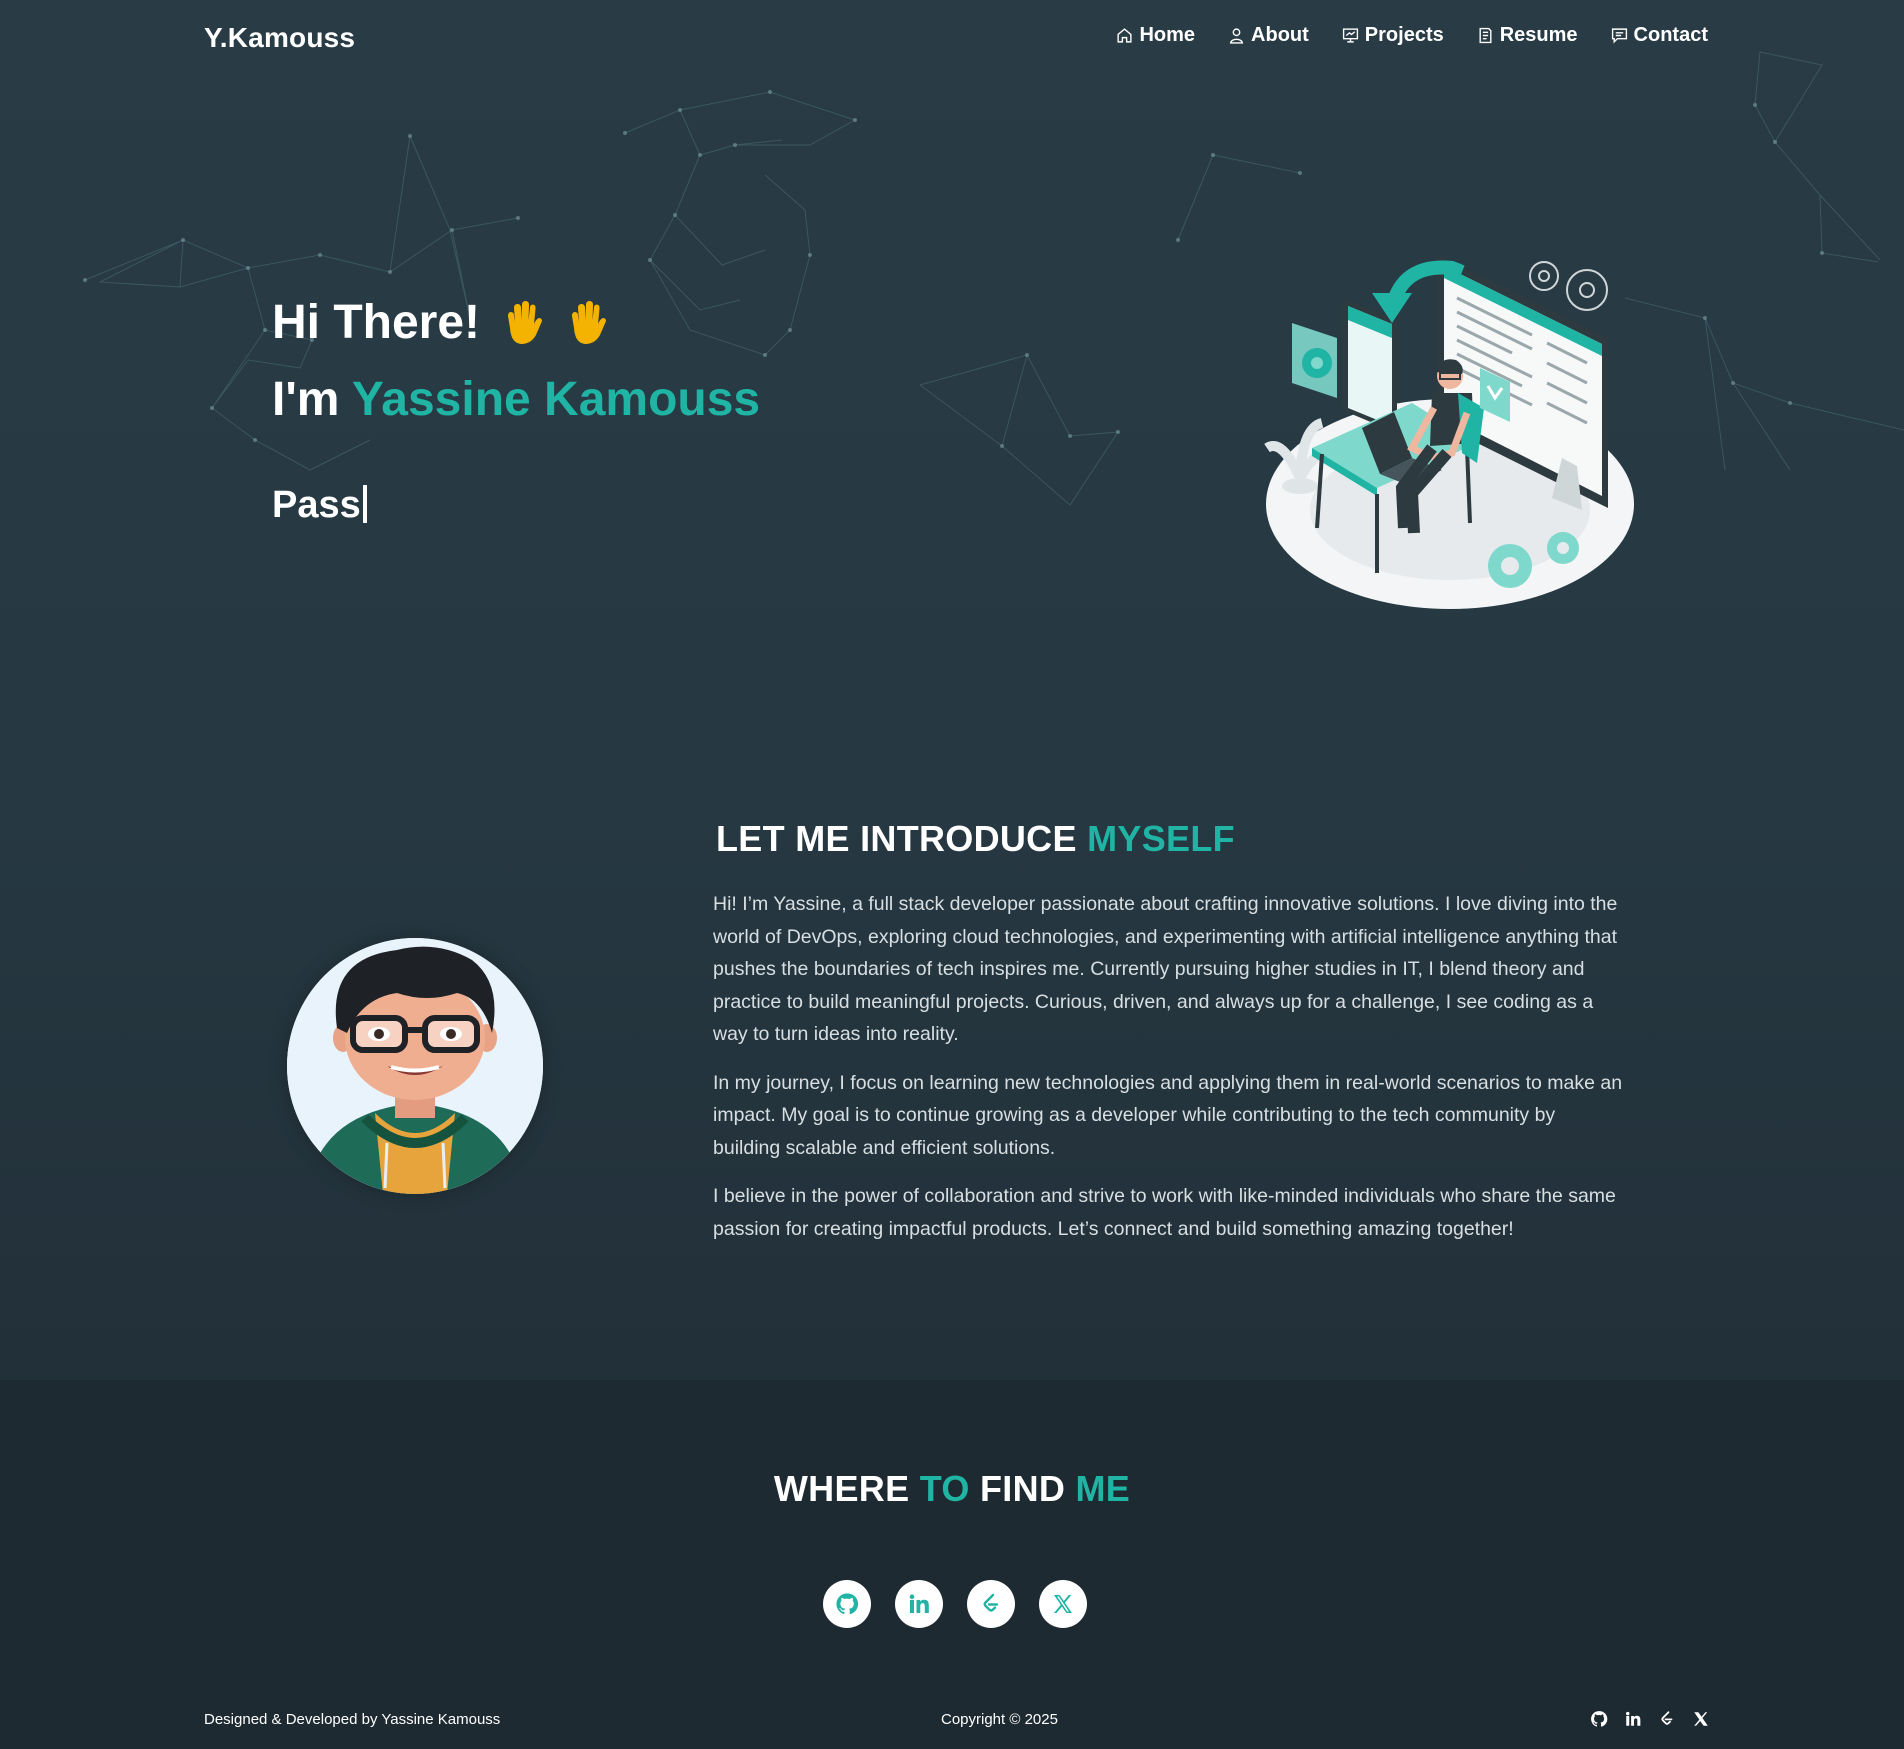 Image resolution: width=1904 pixels, height=1749 pixels. What do you see at coordinates (1404, 35) in the screenshot?
I see `nav-projects-label: Projects` at bounding box center [1404, 35].